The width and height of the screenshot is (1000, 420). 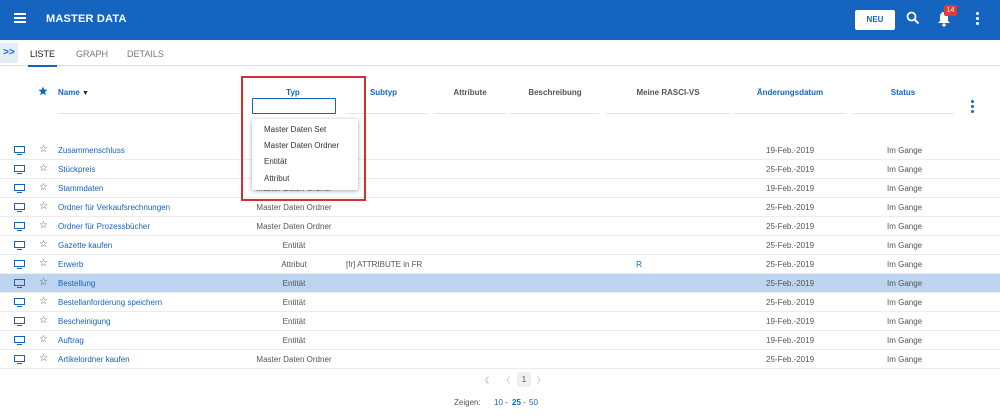 I want to click on filter-rasci-input, so click(x=668, y=106).